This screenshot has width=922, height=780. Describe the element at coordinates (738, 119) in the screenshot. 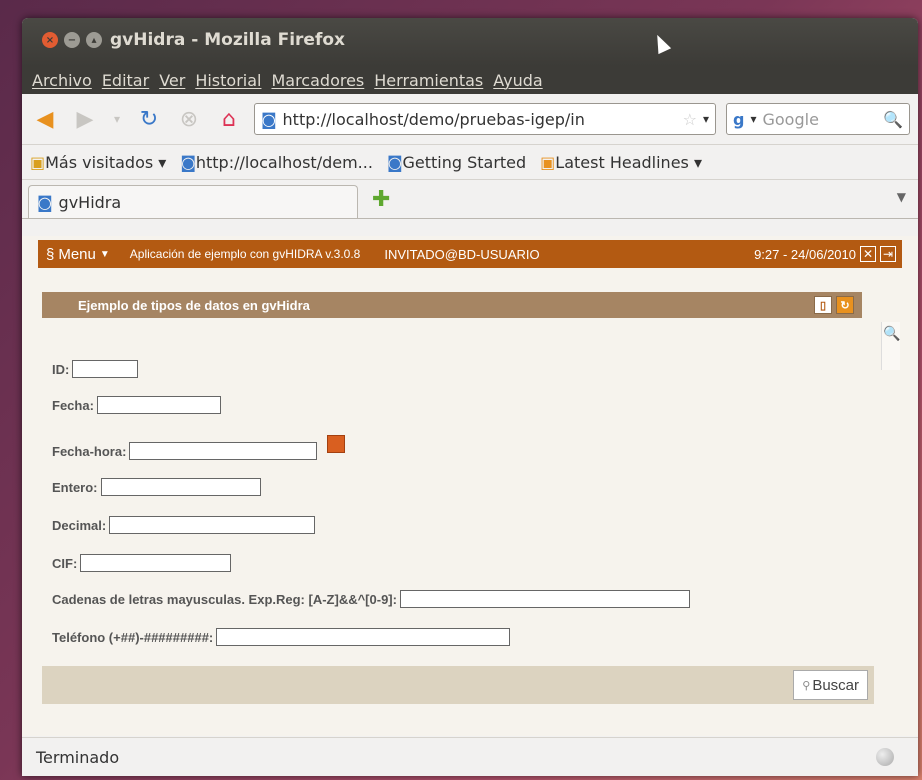

I see `google-icon: g` at that location.